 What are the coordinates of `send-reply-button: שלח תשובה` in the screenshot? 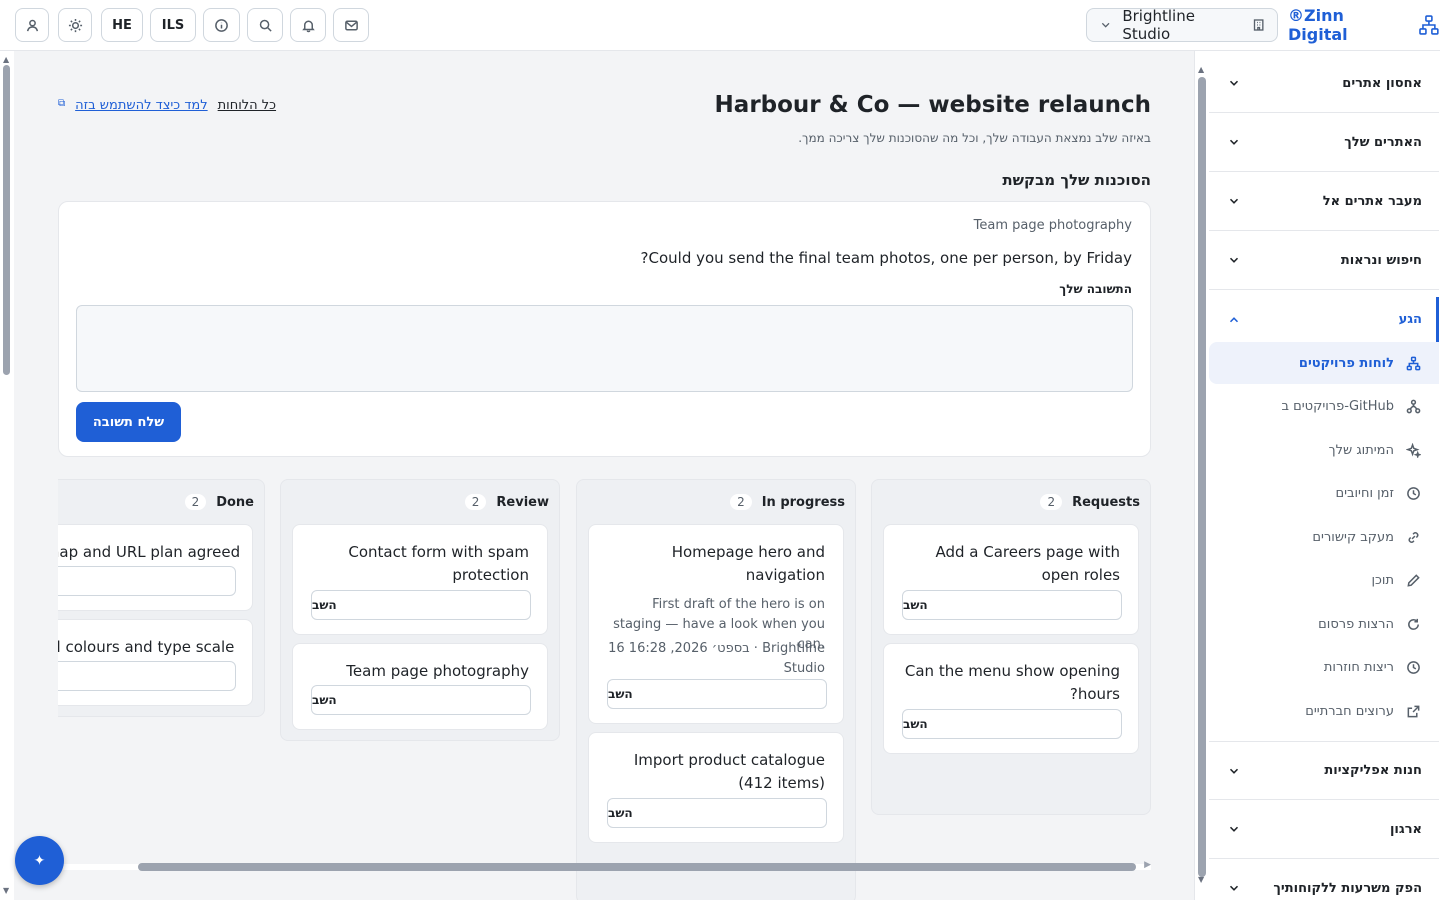 It's located at (128, 422).